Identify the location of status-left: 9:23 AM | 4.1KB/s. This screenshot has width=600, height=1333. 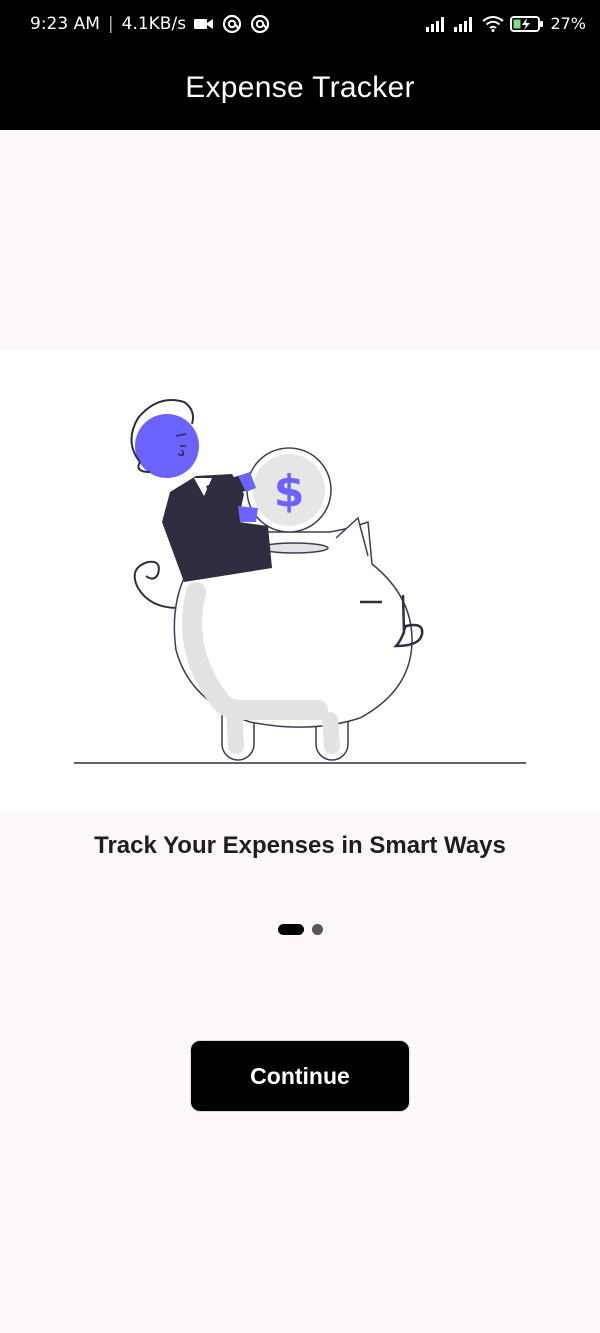
(150, 24).